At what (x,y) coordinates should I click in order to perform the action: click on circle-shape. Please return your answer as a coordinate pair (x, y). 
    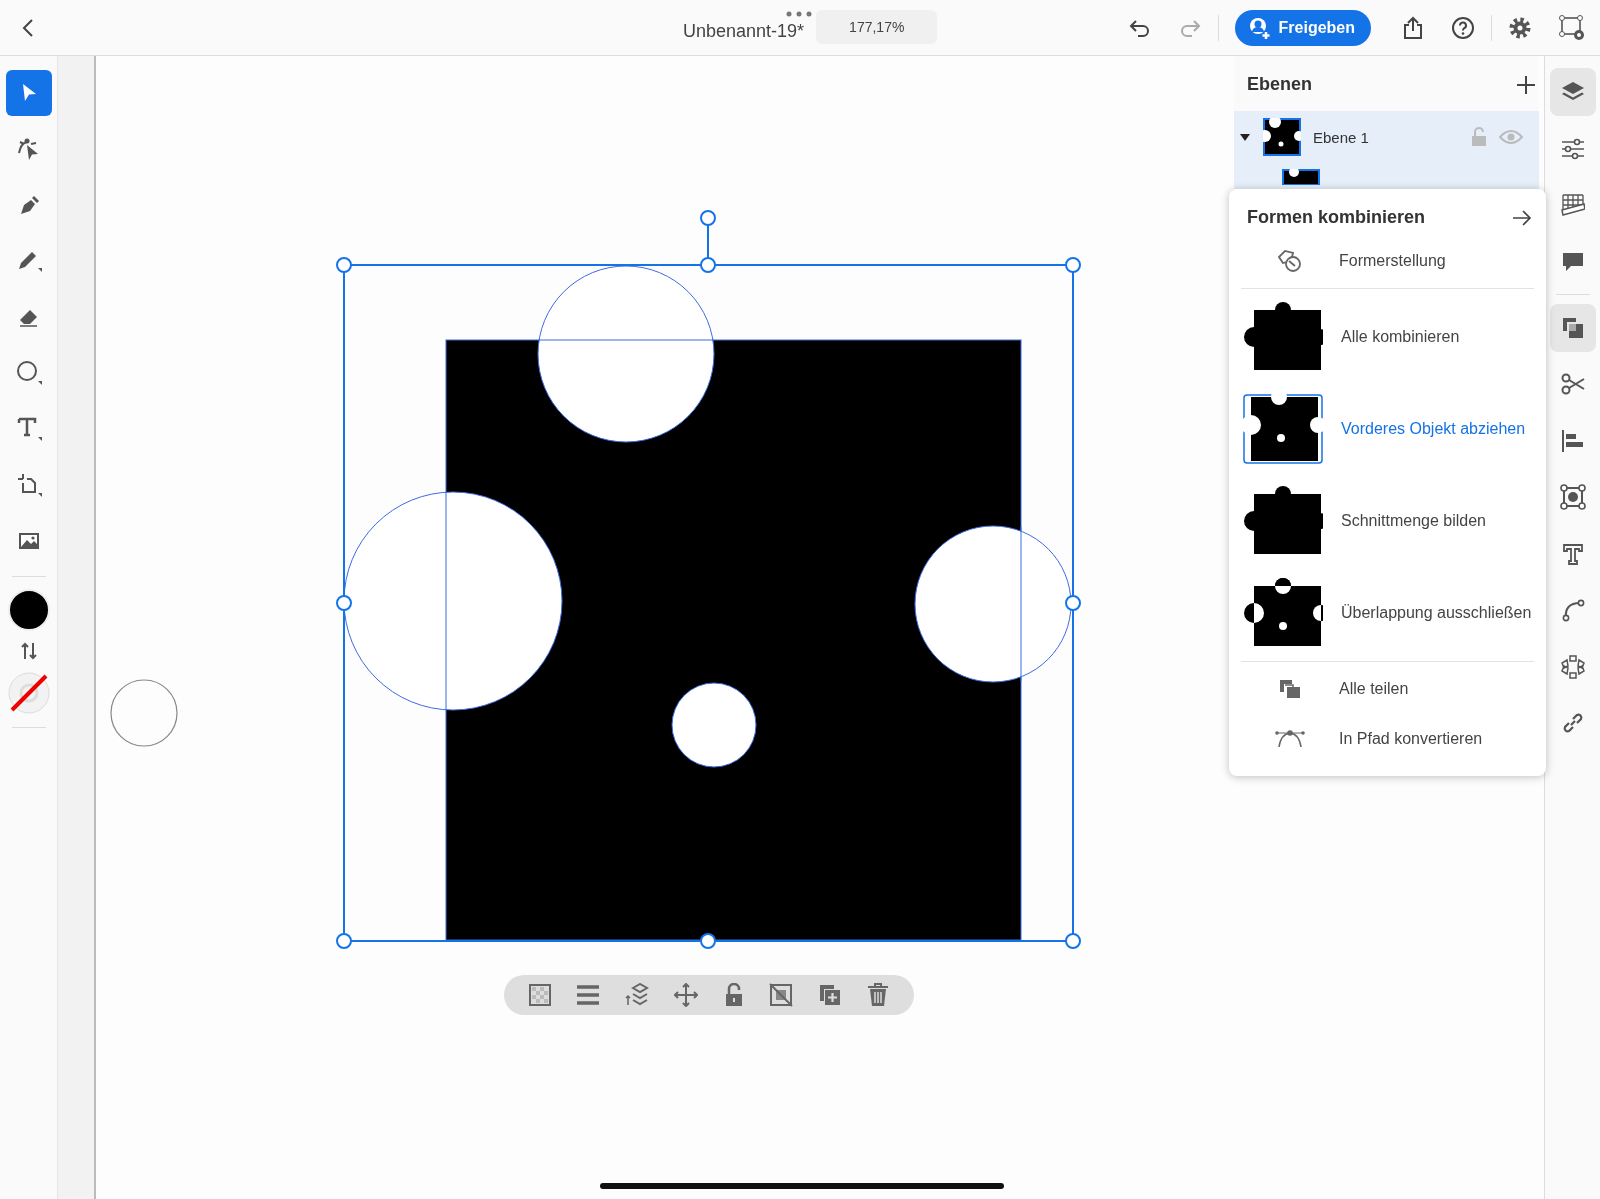
    Looking at the image, I should click on (144, 713).